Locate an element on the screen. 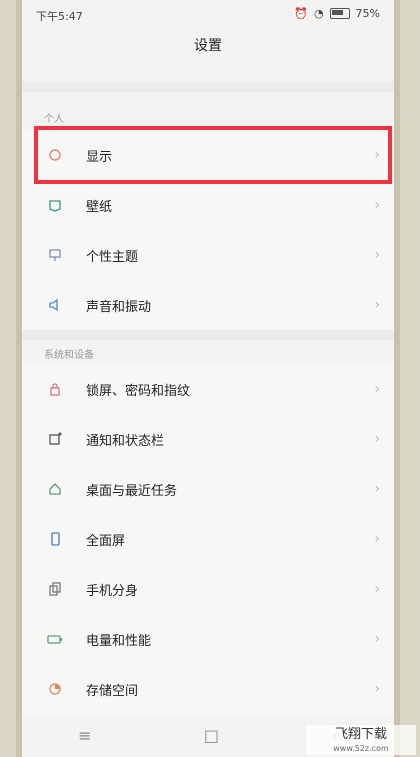 The height and width of the screenshot is (757, 420). watermark-url: www.52z.com is located at coordinates (361, 748).